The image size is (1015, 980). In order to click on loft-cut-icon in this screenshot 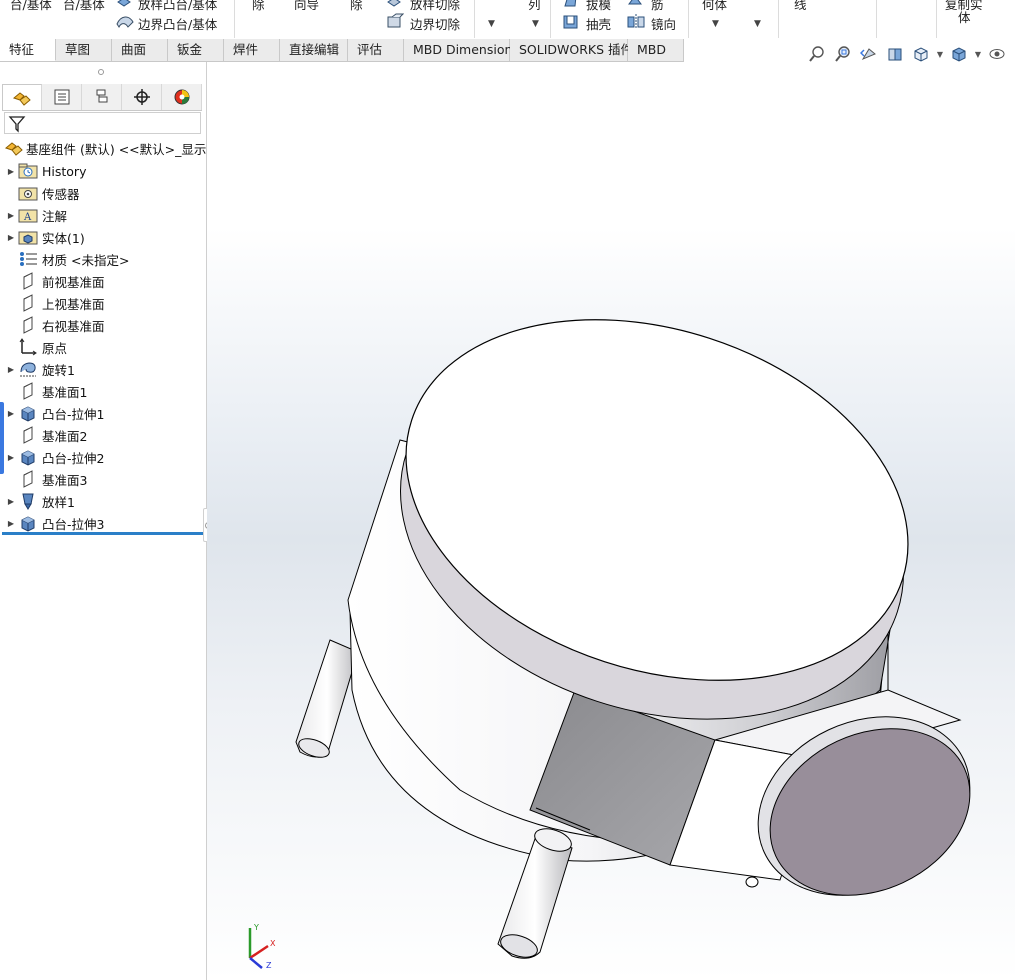, I will do `click(394, 4)`.